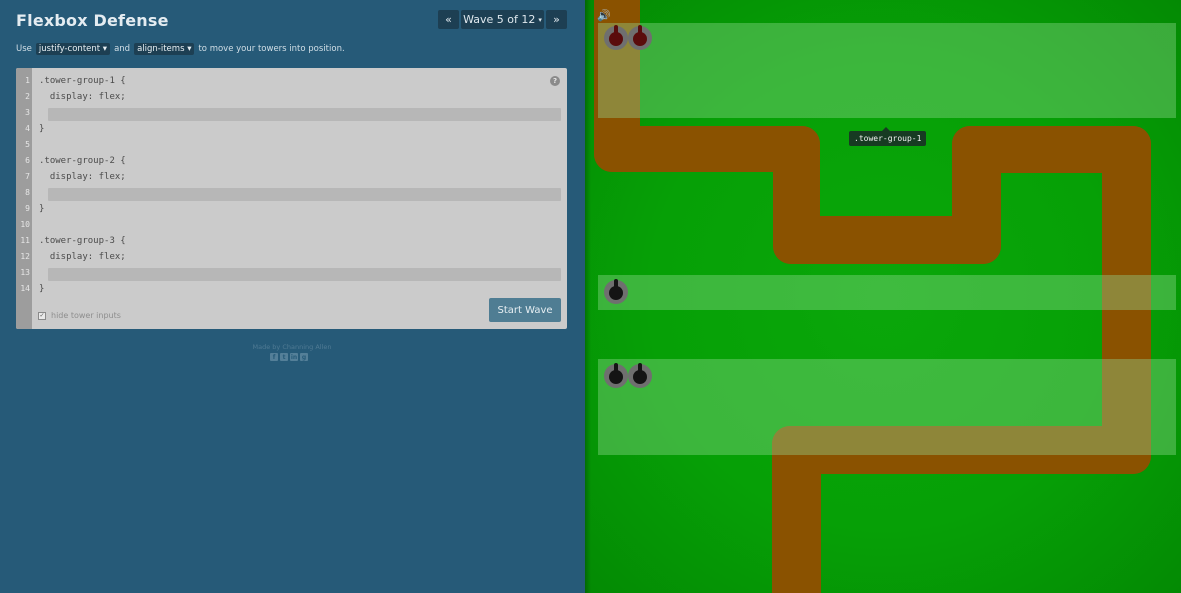  Describe the element at coordinates (887, 407) in the screenshot. I see `tower-group-3-zone` at that location.